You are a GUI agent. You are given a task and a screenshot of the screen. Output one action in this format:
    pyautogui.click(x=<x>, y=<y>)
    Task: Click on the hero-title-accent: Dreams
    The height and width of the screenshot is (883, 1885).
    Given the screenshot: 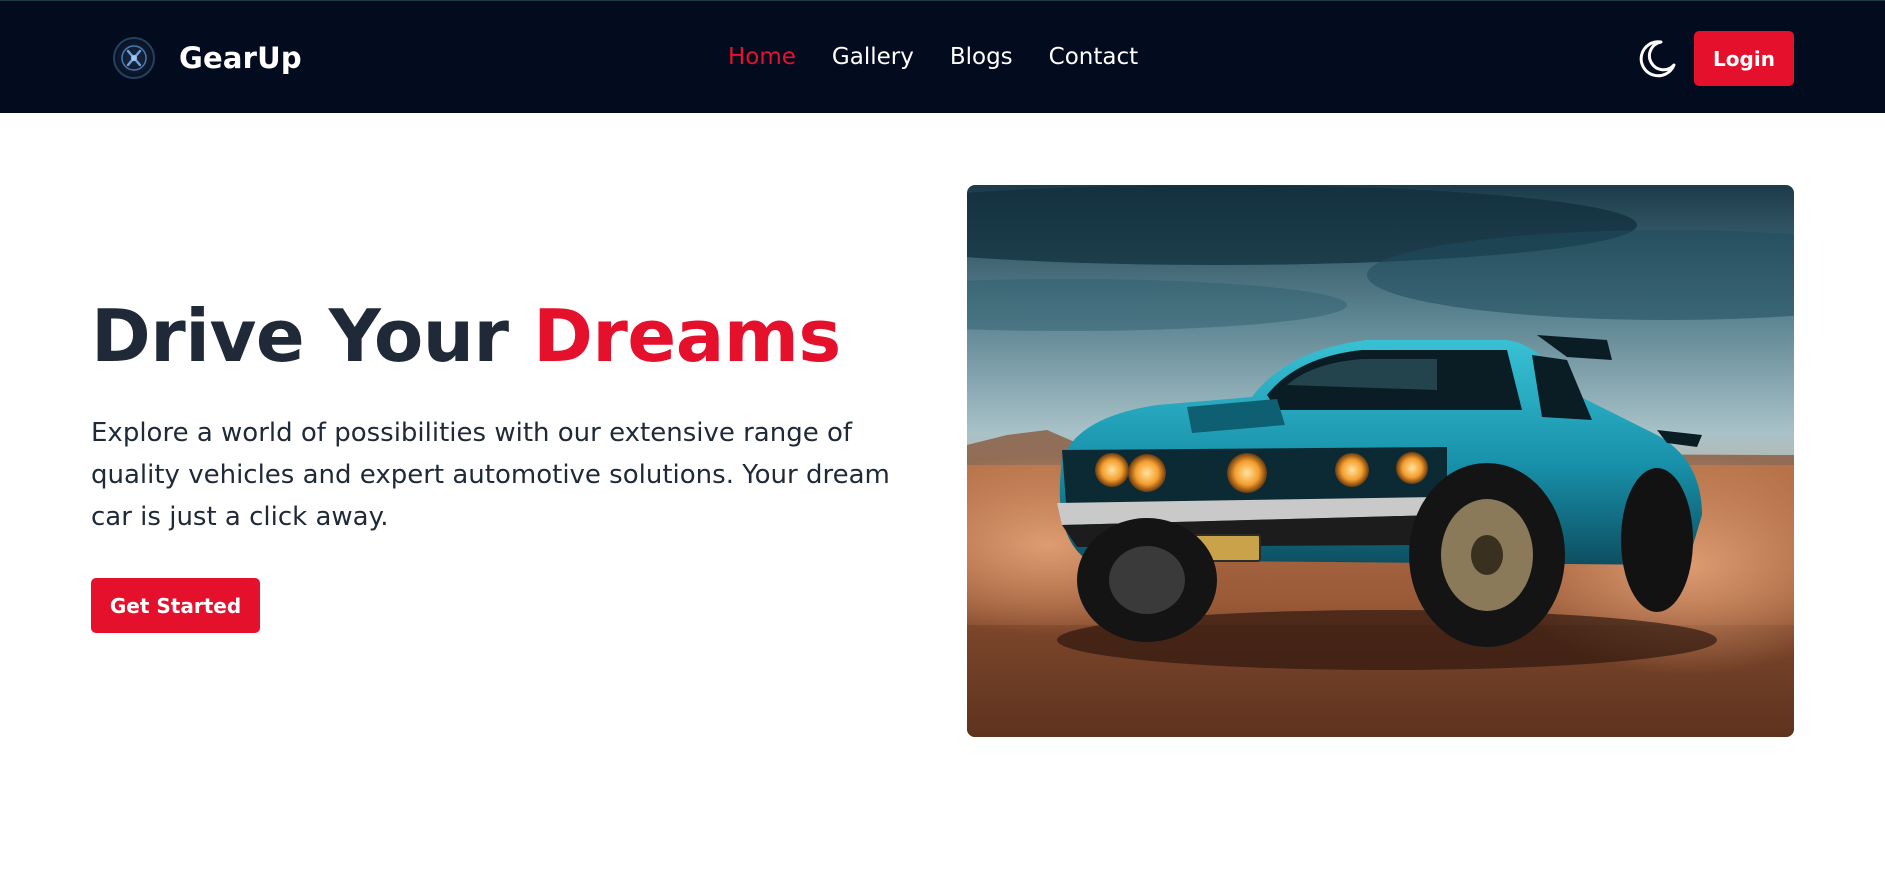 What is the action you would take?
    pyautogui.click(x=687, y=336)
    